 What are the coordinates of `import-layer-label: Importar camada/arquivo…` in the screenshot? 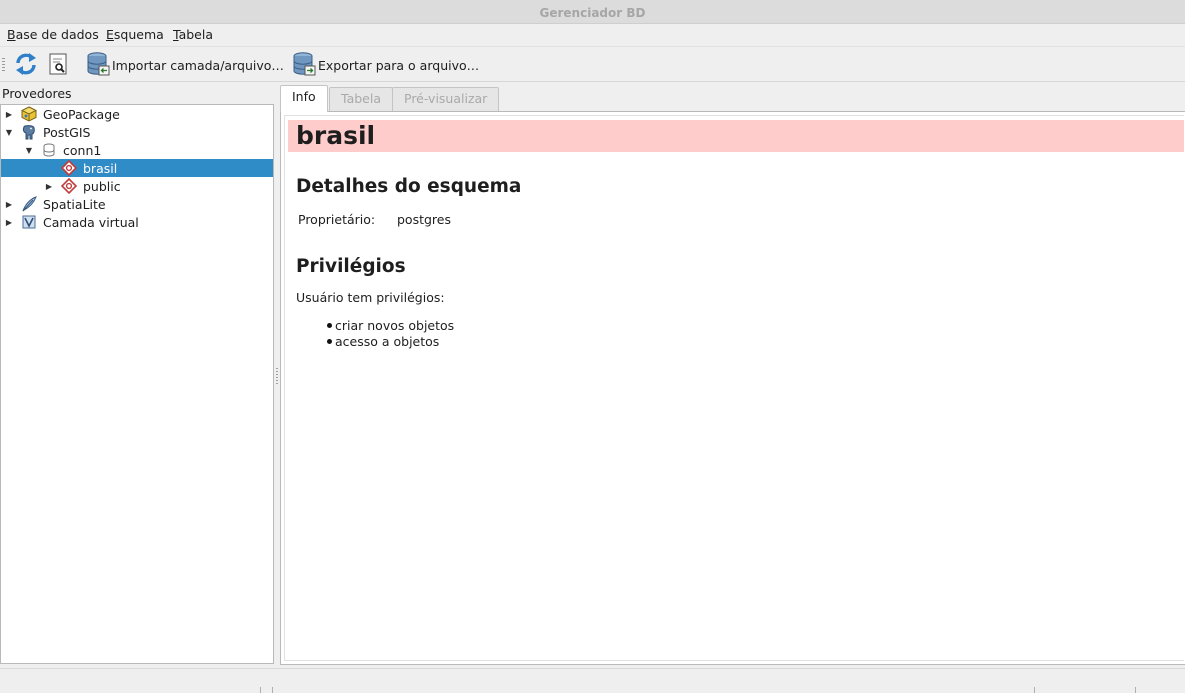 It's located at (198, 65).